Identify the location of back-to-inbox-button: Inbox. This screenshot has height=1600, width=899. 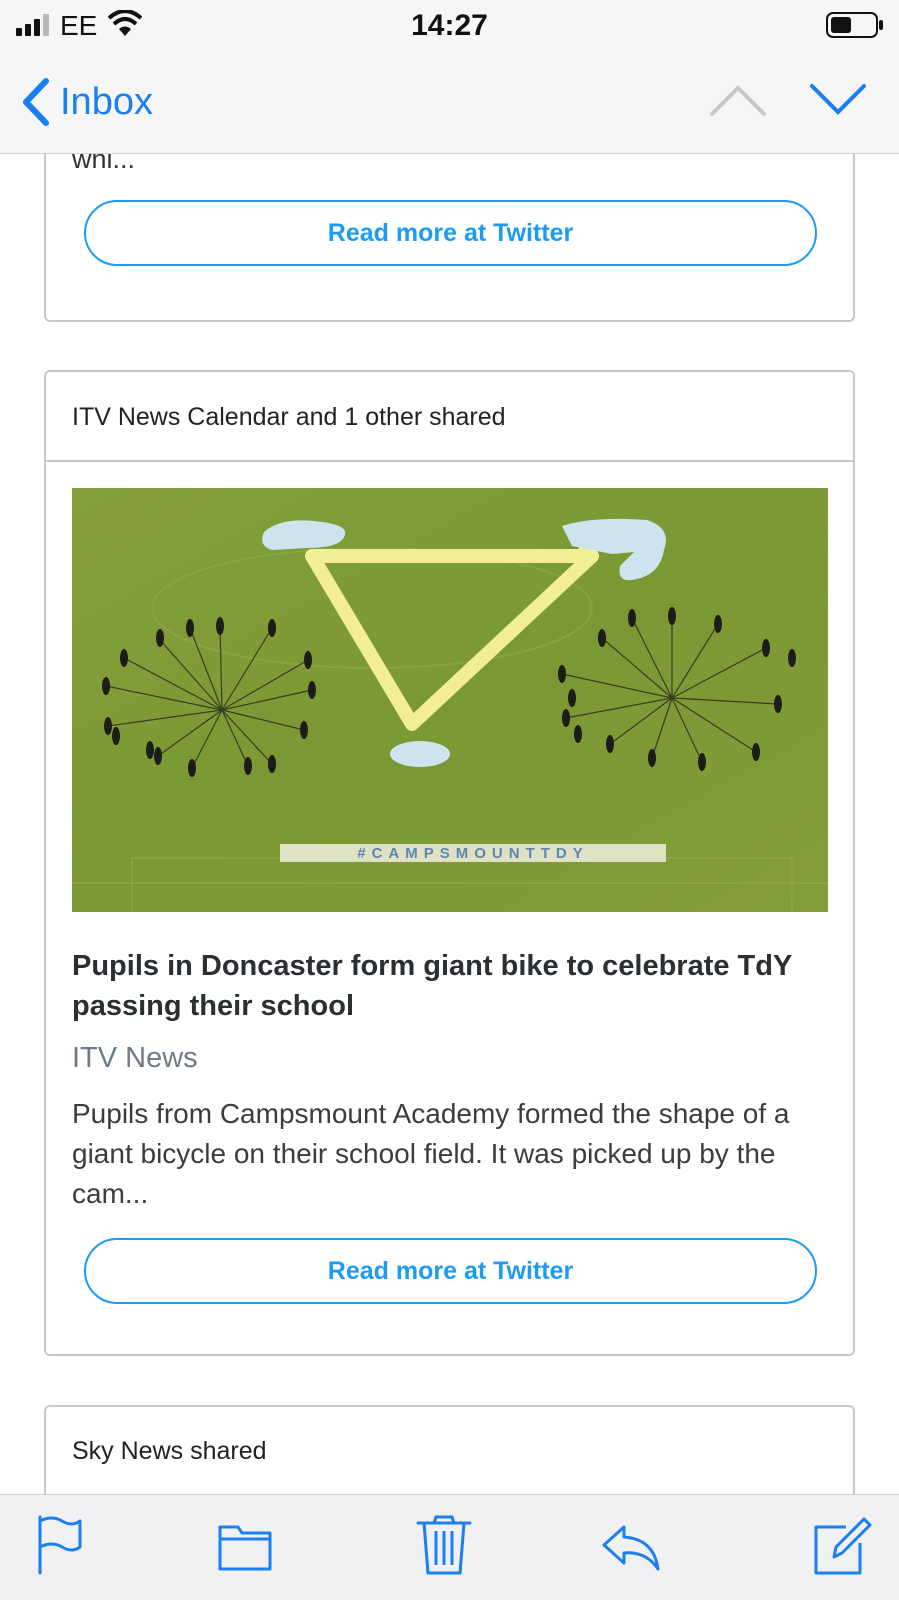
(85, 102).